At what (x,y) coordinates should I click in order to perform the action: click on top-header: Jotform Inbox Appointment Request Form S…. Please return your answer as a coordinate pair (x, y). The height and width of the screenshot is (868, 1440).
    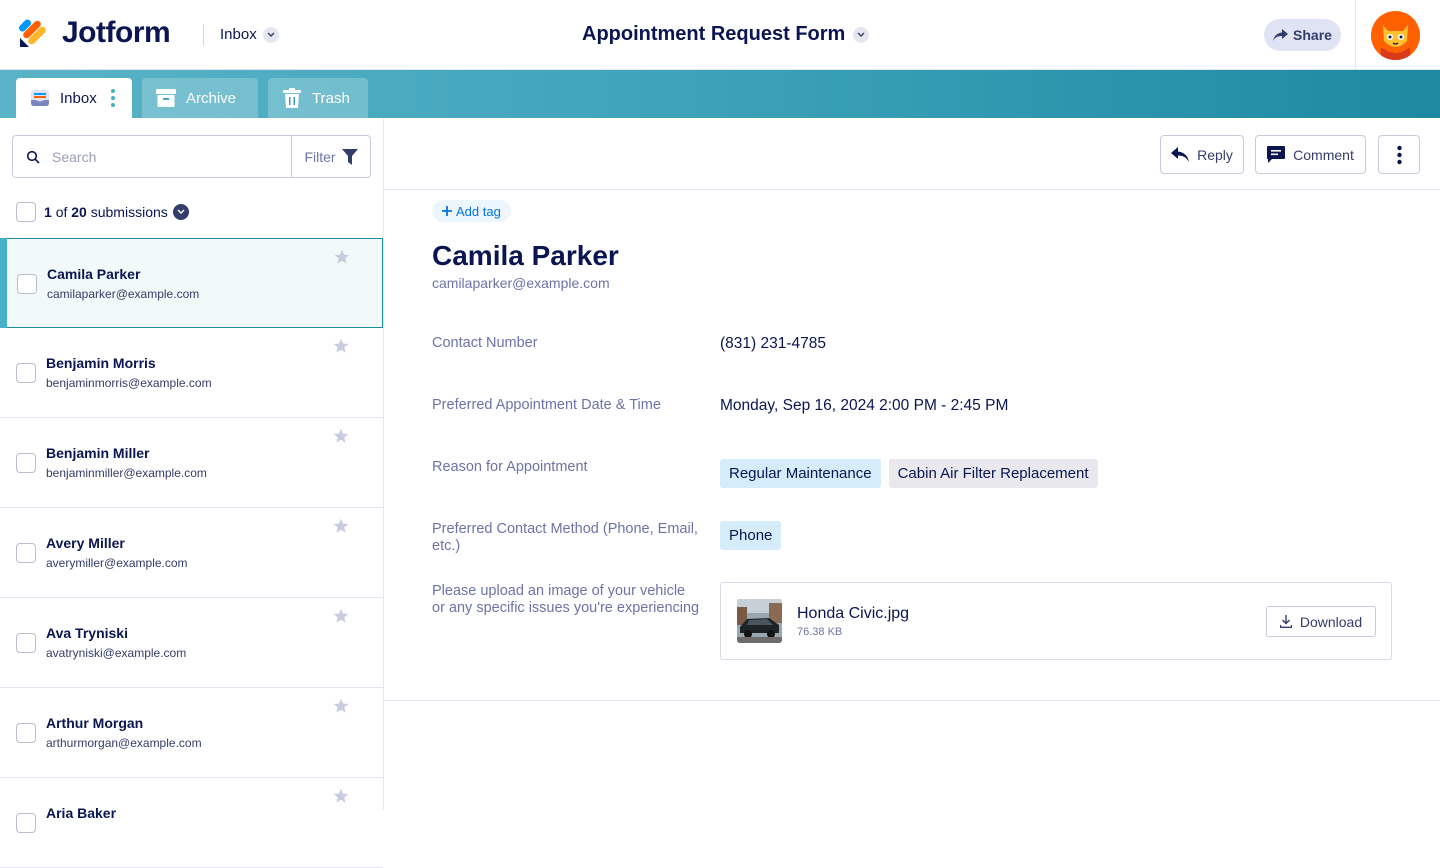
    Looking at the image, I should click on (720, 35).